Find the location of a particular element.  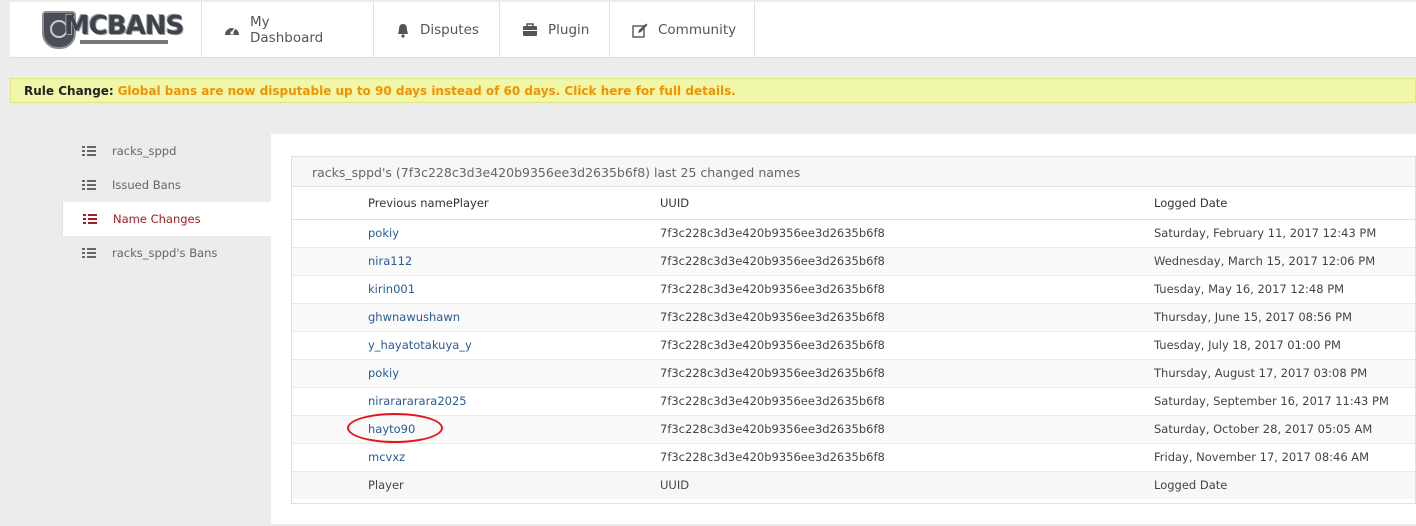

player-link: ghwnawushawn is located at coordinates (414, 317).